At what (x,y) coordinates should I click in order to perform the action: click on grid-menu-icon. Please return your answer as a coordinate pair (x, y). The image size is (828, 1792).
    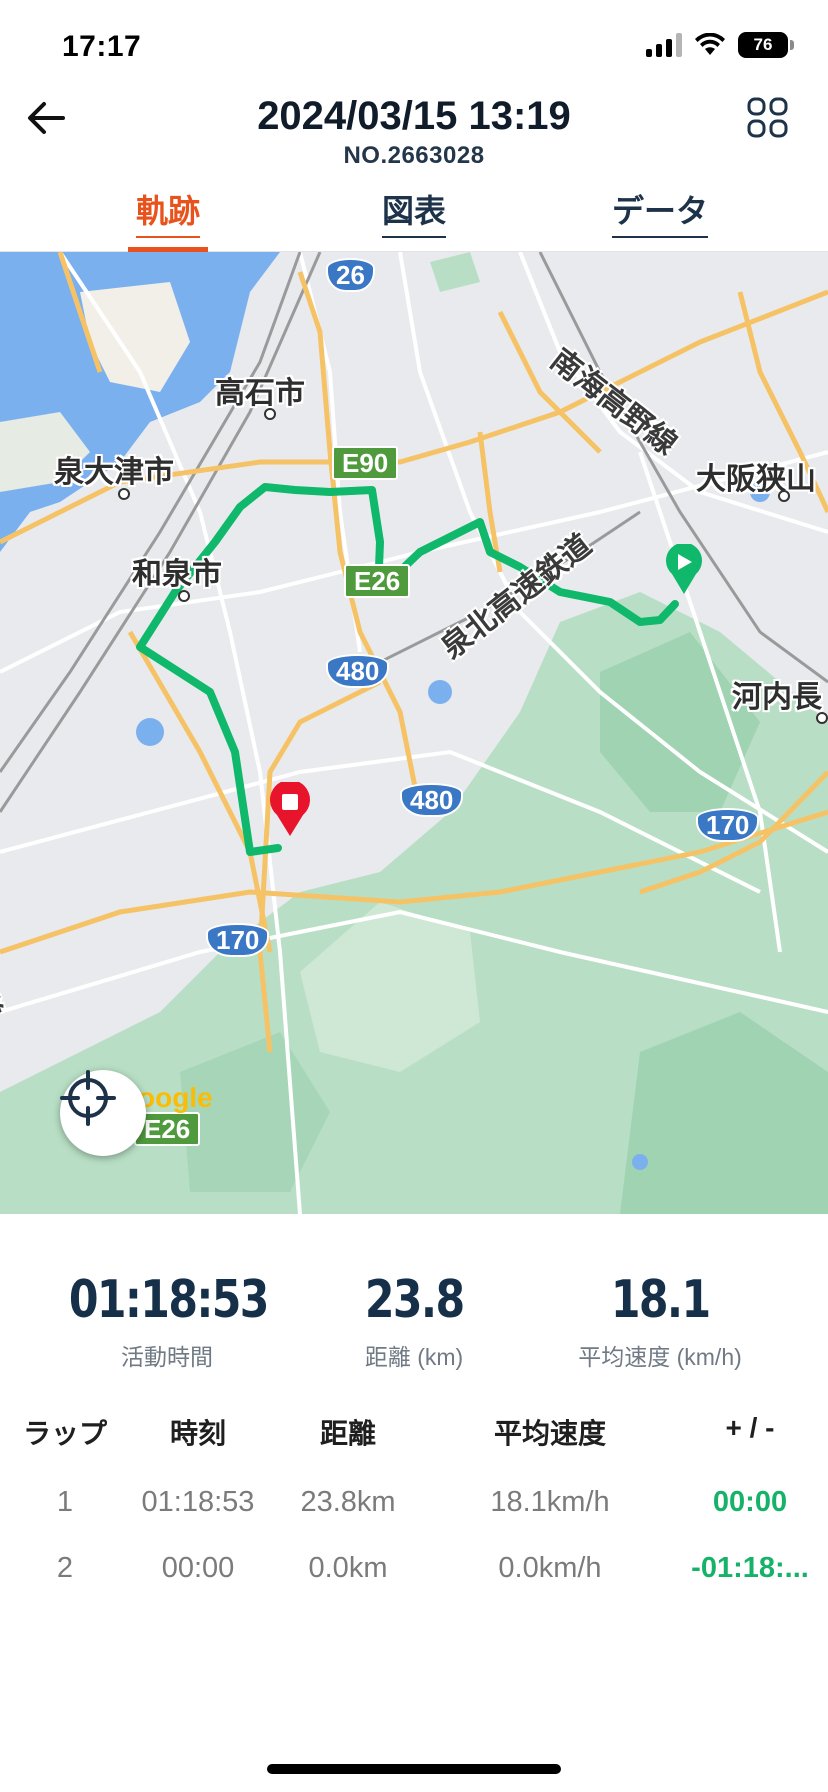
    Looking at the image, I should click on (767, 117).